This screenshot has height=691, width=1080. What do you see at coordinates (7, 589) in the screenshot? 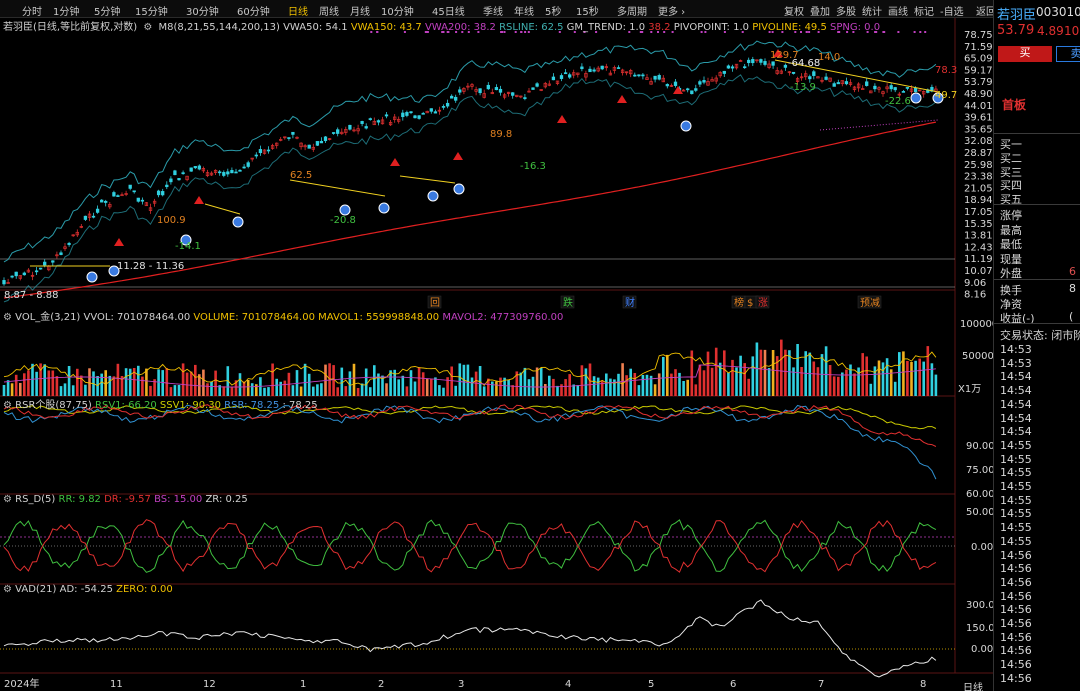
I see `vad-settings-icon: ⚙` at bounding box center [7, 589].